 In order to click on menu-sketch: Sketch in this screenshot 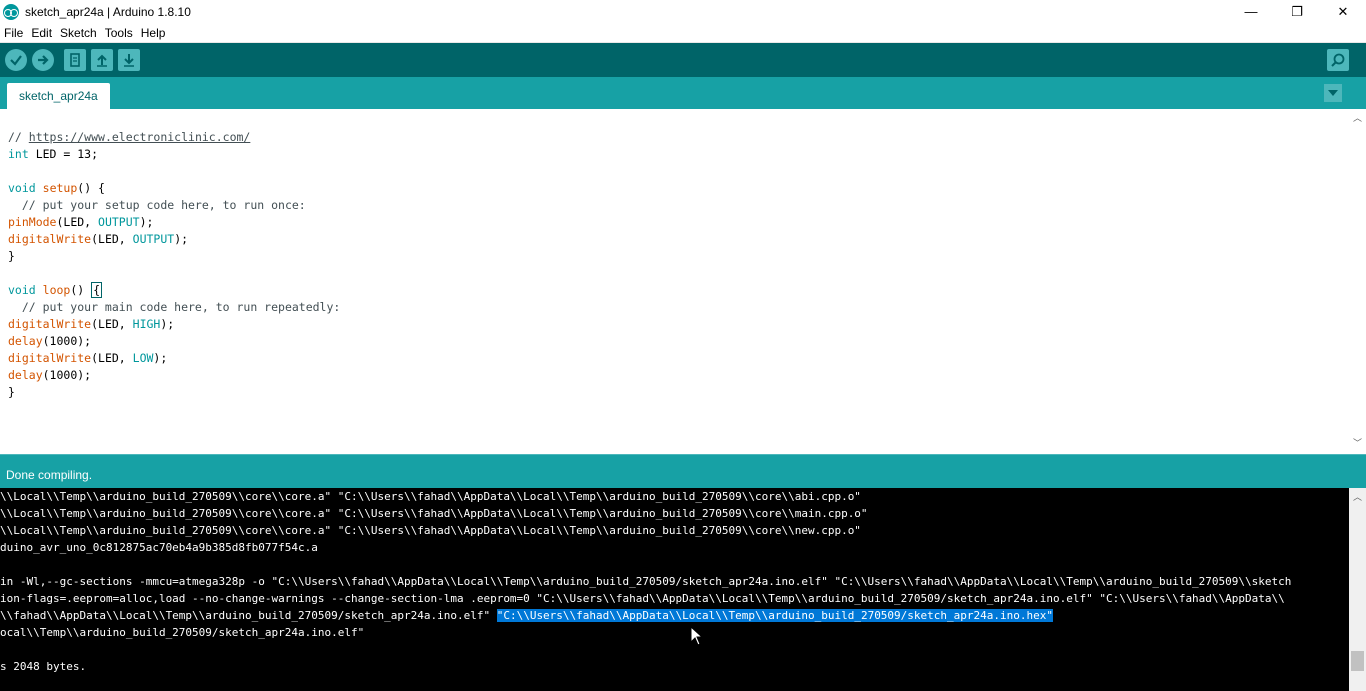, I will do `click(78, 33)`.